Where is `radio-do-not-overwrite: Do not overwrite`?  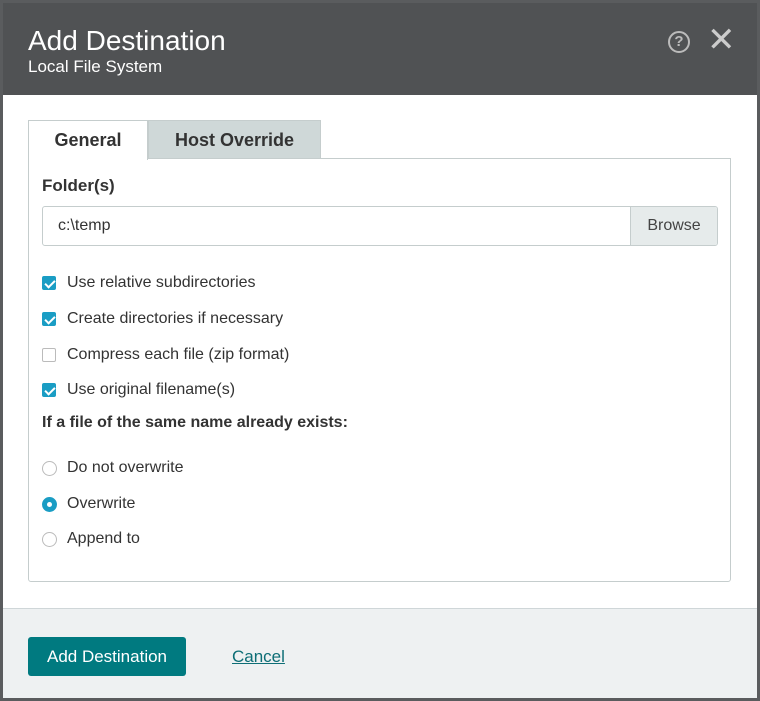
radio-do-not-overwrite: Do not overwrite is located at coordinates (113, 468).